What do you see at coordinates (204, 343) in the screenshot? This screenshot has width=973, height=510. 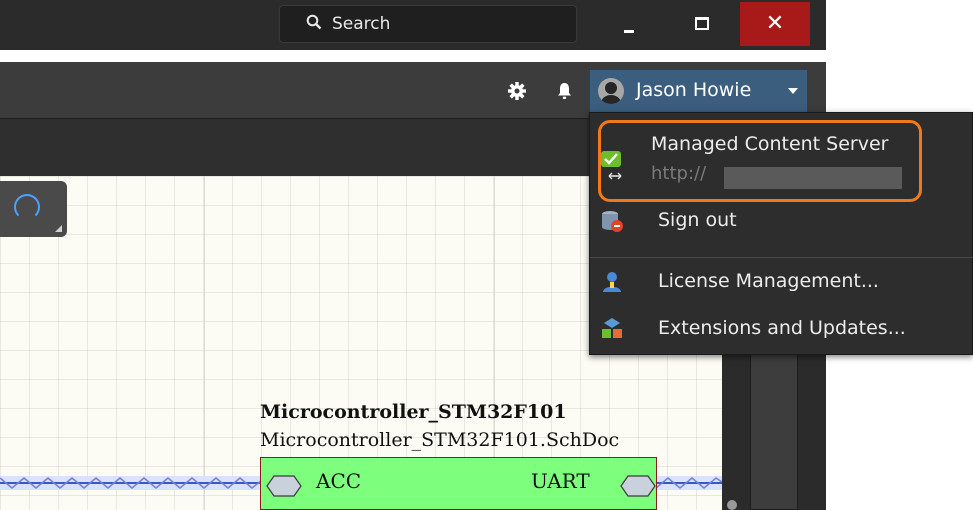 I see `grid-line` at bounding box center [204, 343].